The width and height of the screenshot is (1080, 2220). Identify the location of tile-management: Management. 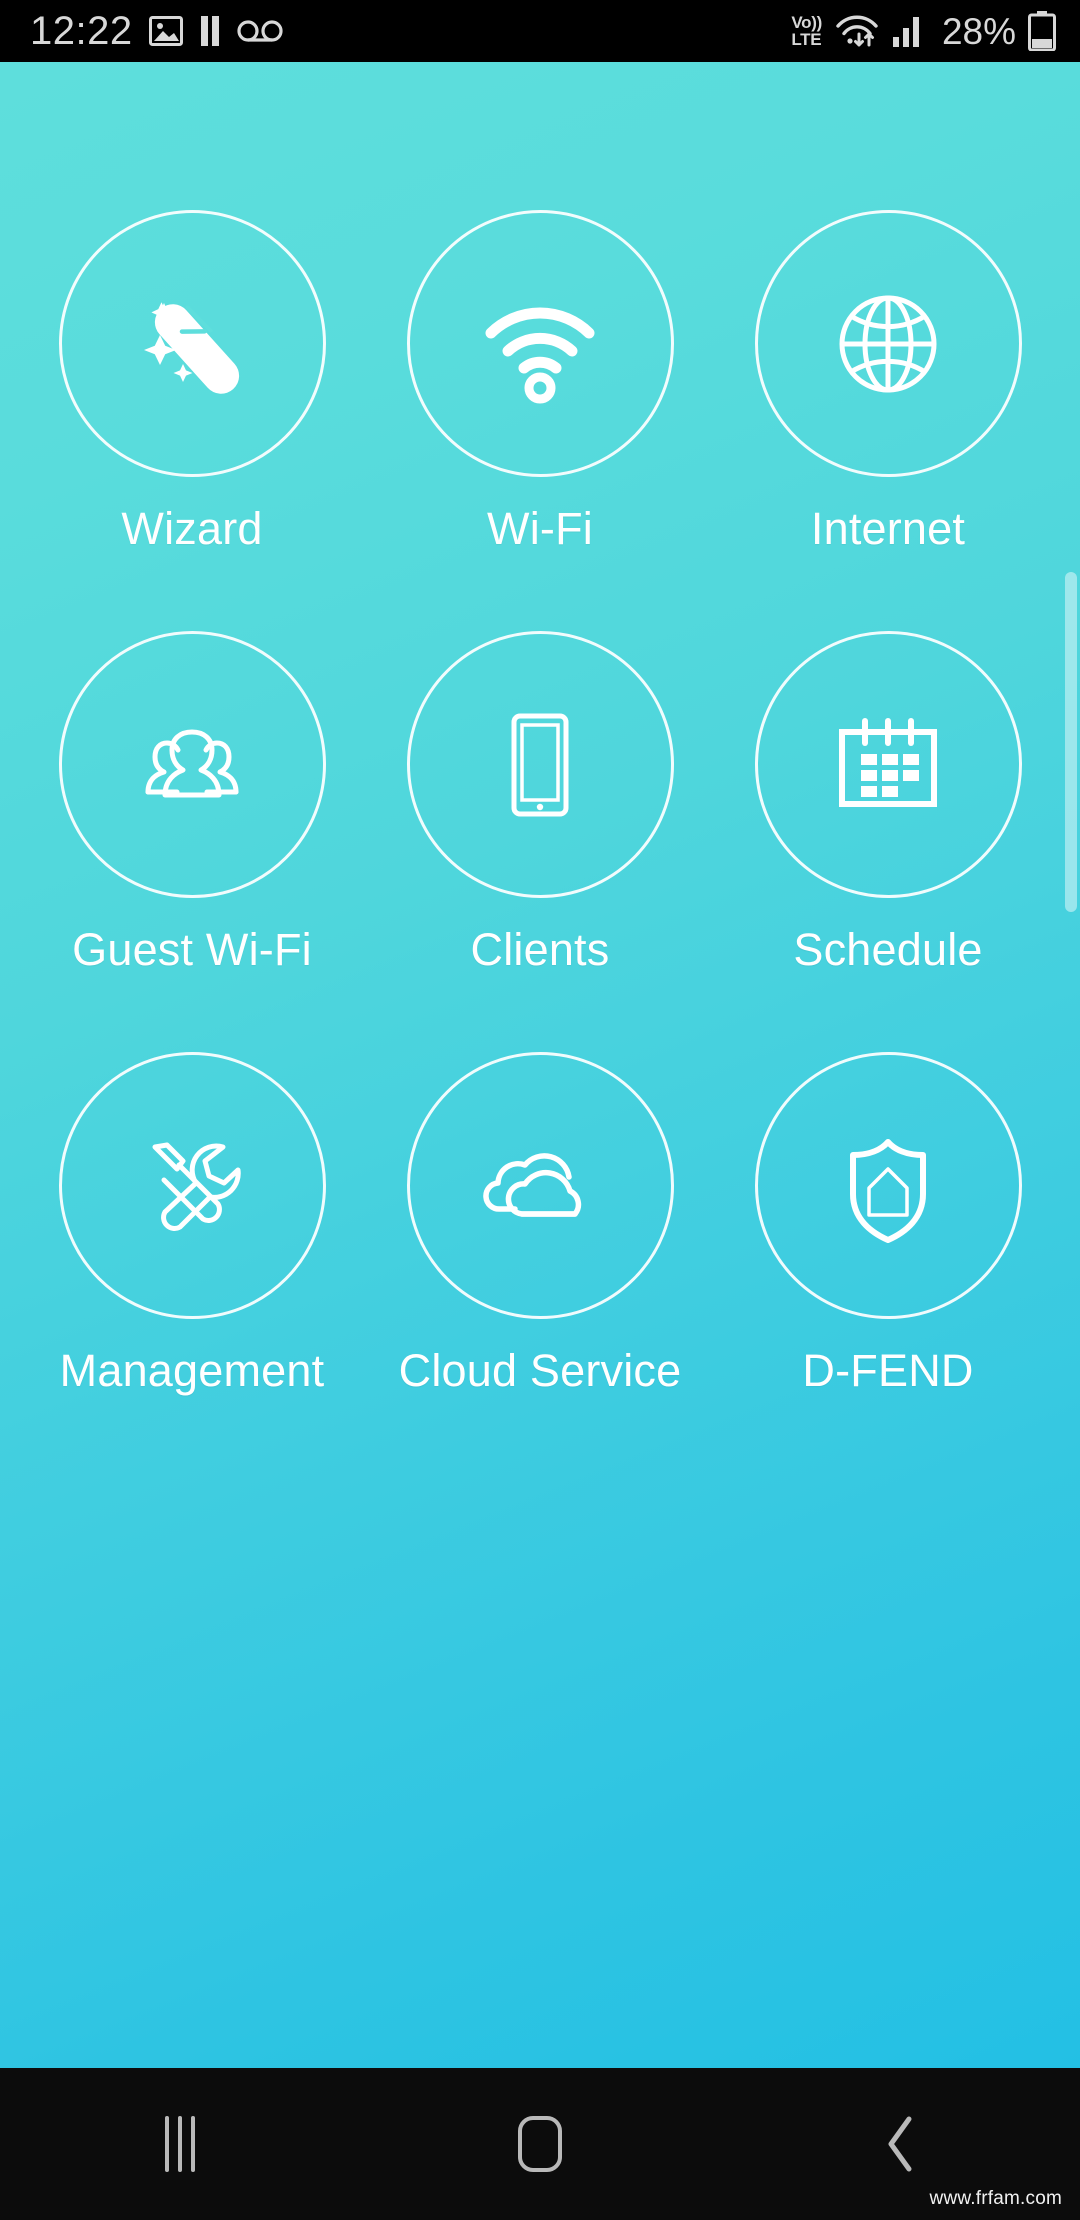
(192, 1224).